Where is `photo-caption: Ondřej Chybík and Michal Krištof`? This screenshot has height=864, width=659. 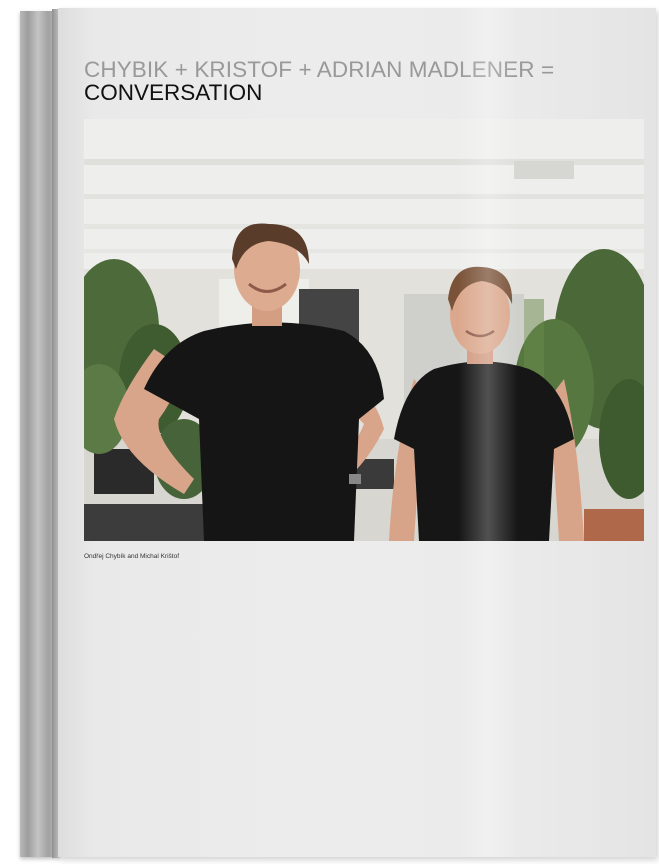 photo-caption: Ondřej Chybík and Michal Krištof is located at coordinates (132, 556).